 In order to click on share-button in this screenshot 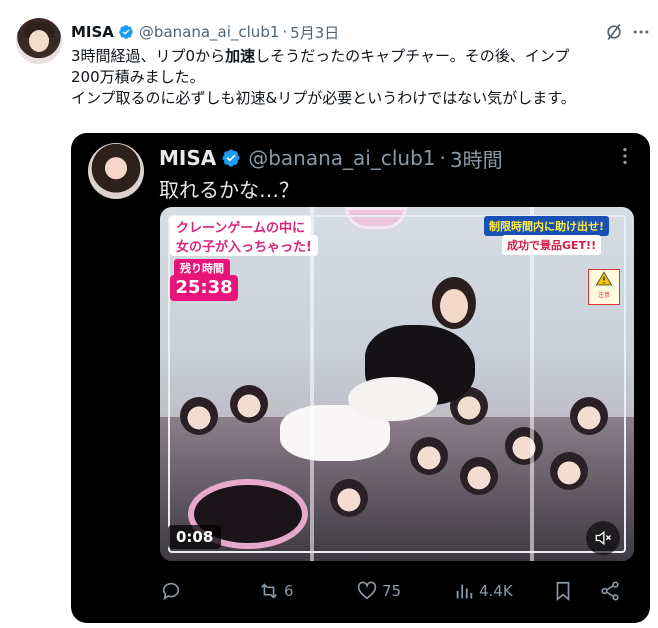, I will do `click(610, 591)`.